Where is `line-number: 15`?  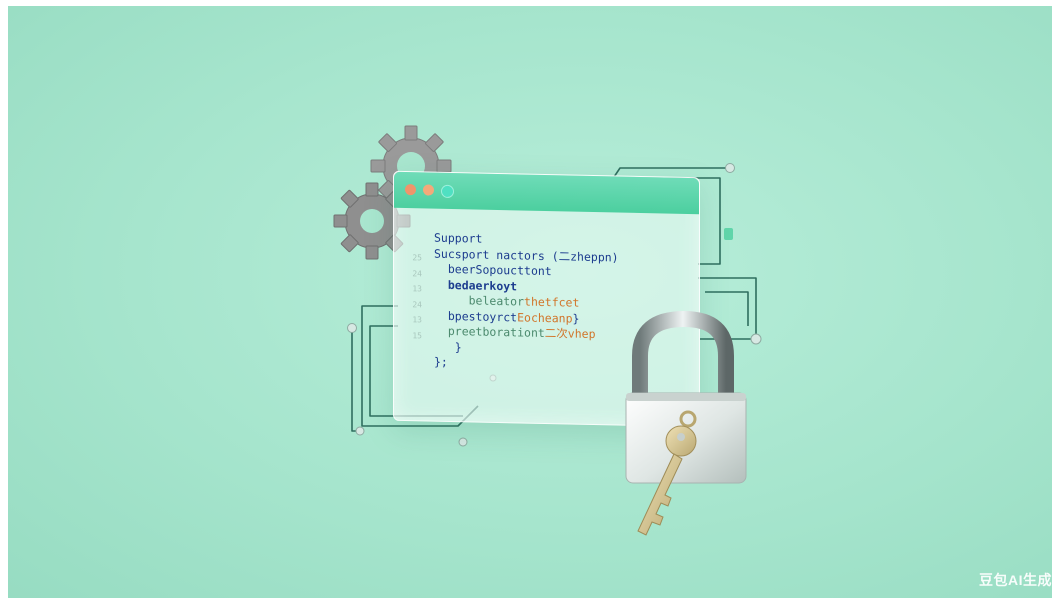
line-number: 15 is located at coordinates (417, 335).